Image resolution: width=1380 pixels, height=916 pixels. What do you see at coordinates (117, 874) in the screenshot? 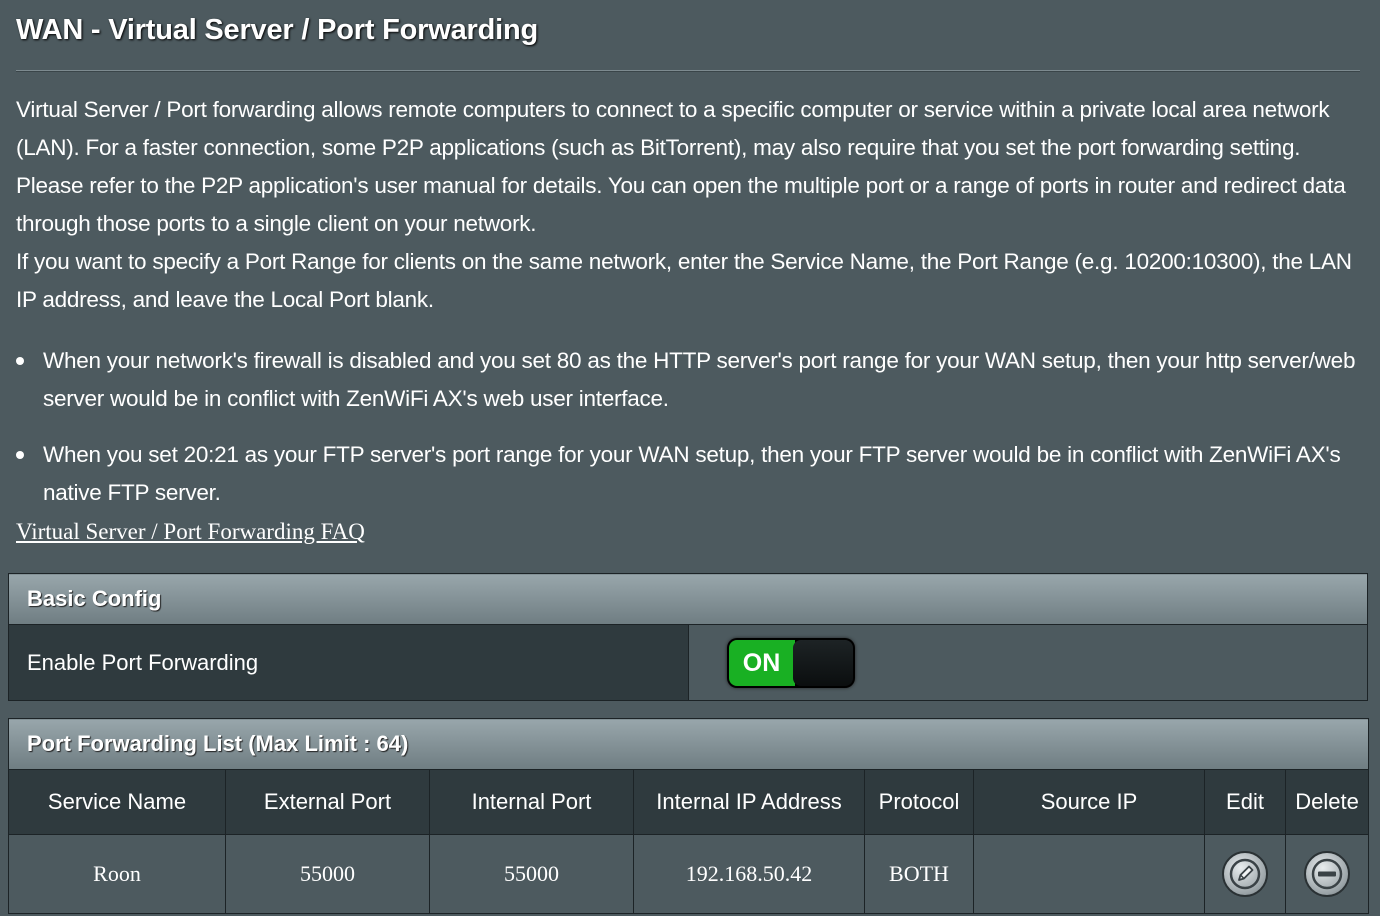
I see `cell-service-name: Roon` at bounding box center [117, 874].